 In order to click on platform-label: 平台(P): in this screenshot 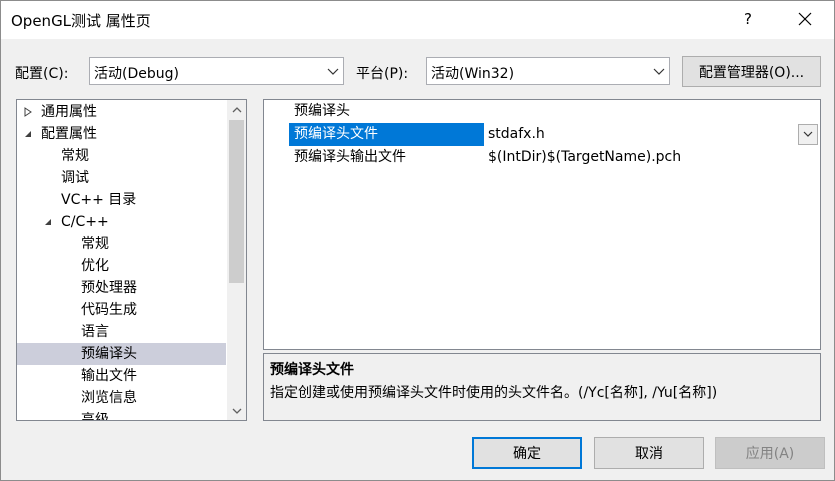, I will do `click(382, 74)`.